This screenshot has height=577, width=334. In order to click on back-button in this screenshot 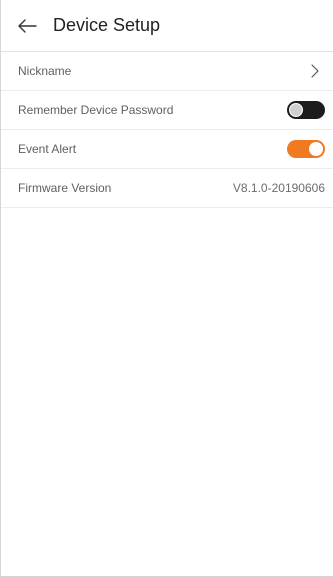, I will do `click(27, 26)`.